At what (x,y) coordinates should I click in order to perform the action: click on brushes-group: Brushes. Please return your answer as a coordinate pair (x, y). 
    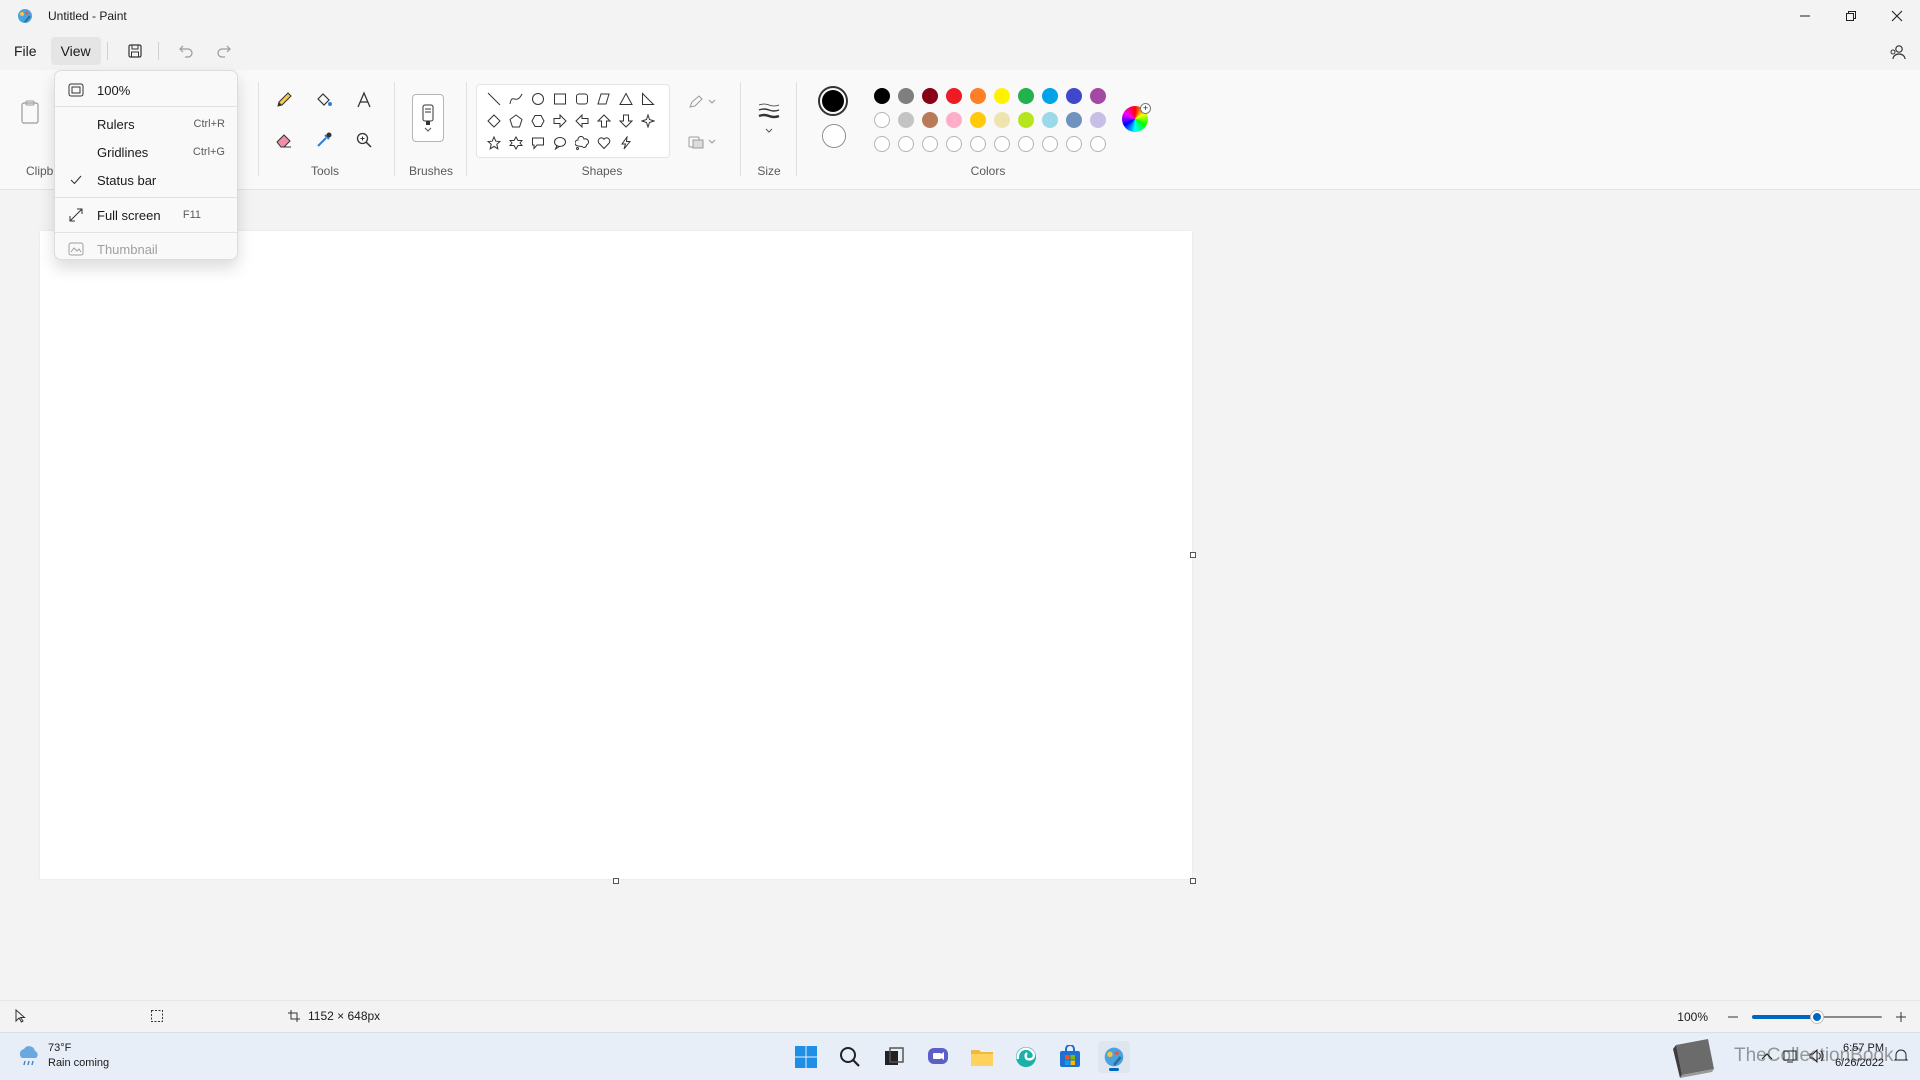
    Looking at the image, I should click on (431, 130).